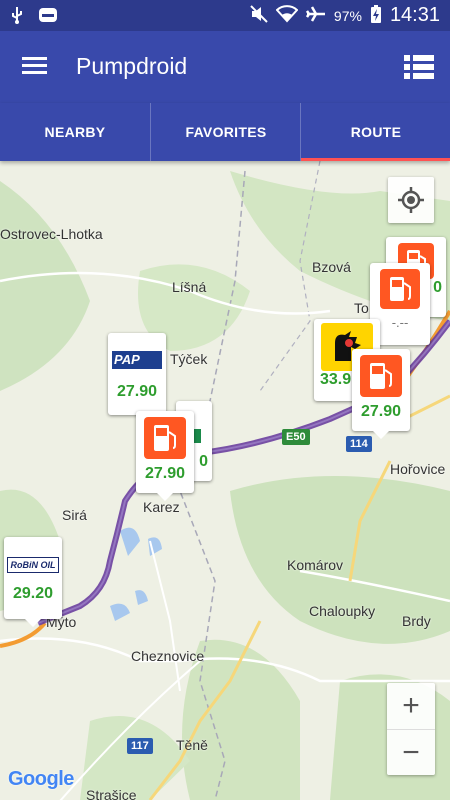  Describe the element at coordinates (35, 66) in the screenshot. I see `menu-icon` at that location.